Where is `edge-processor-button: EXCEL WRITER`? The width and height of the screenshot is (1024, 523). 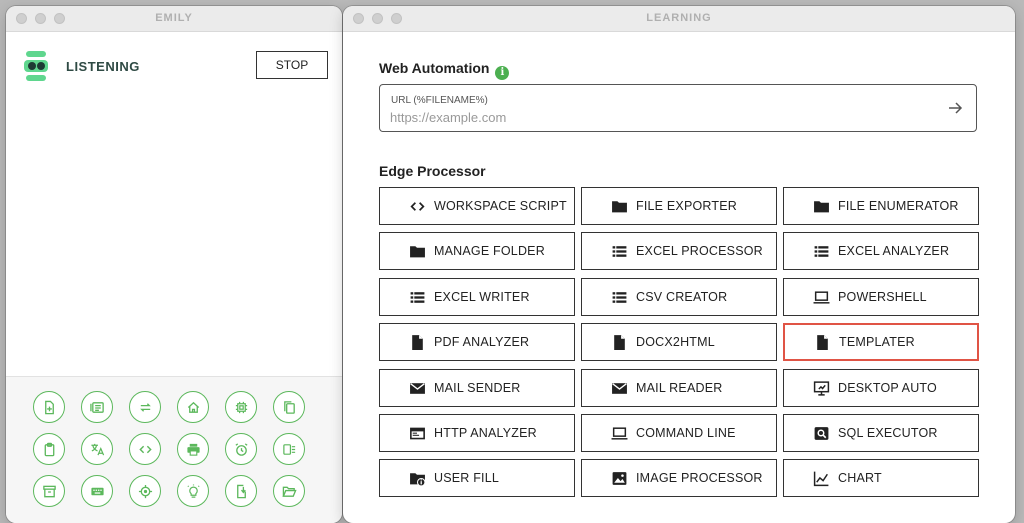
edge-processor-button: EXCEL WRITER is located at coordinates (477, 297).